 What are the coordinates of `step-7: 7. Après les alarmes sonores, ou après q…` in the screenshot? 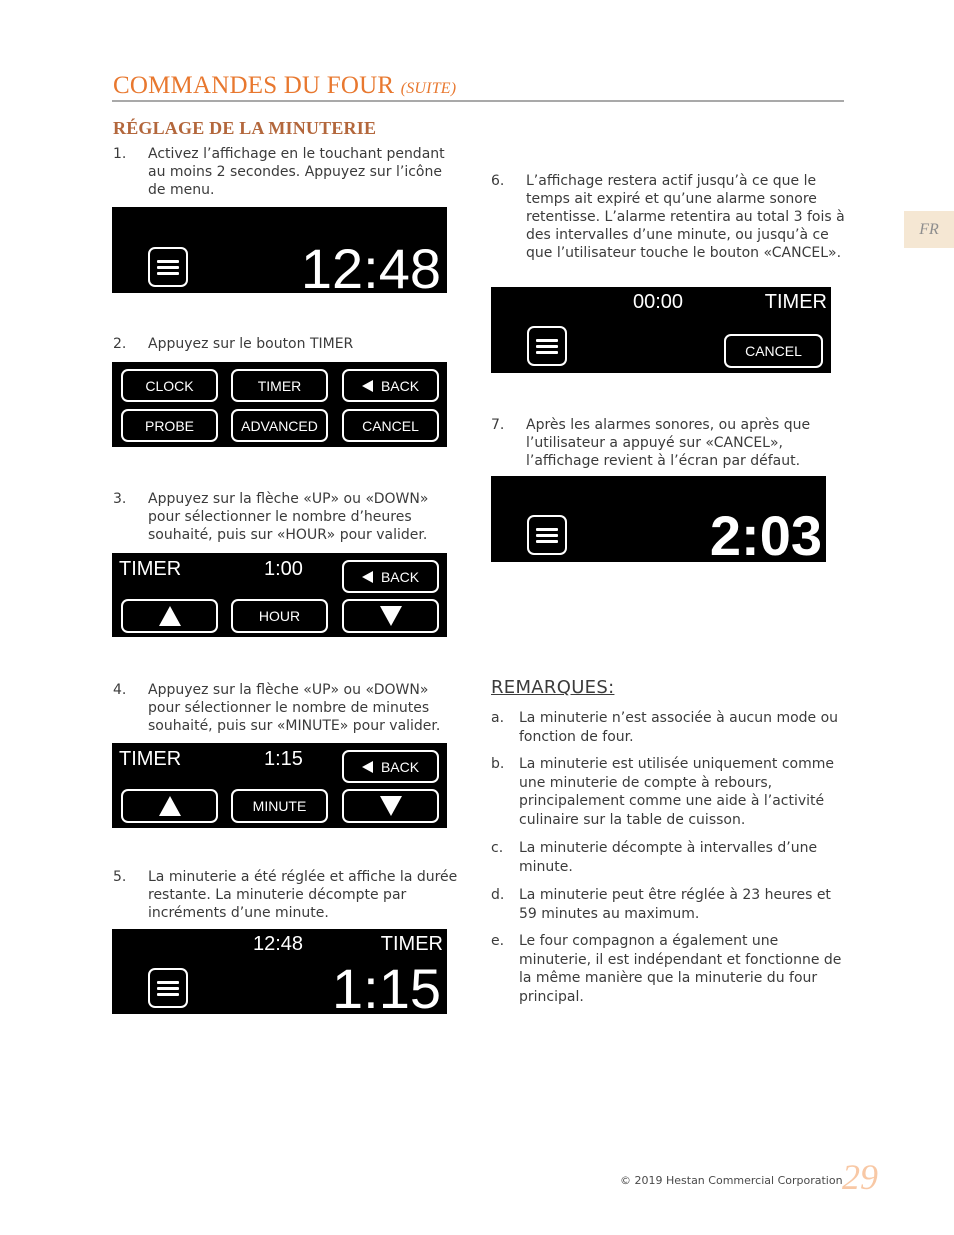 It's located at (668, 443).